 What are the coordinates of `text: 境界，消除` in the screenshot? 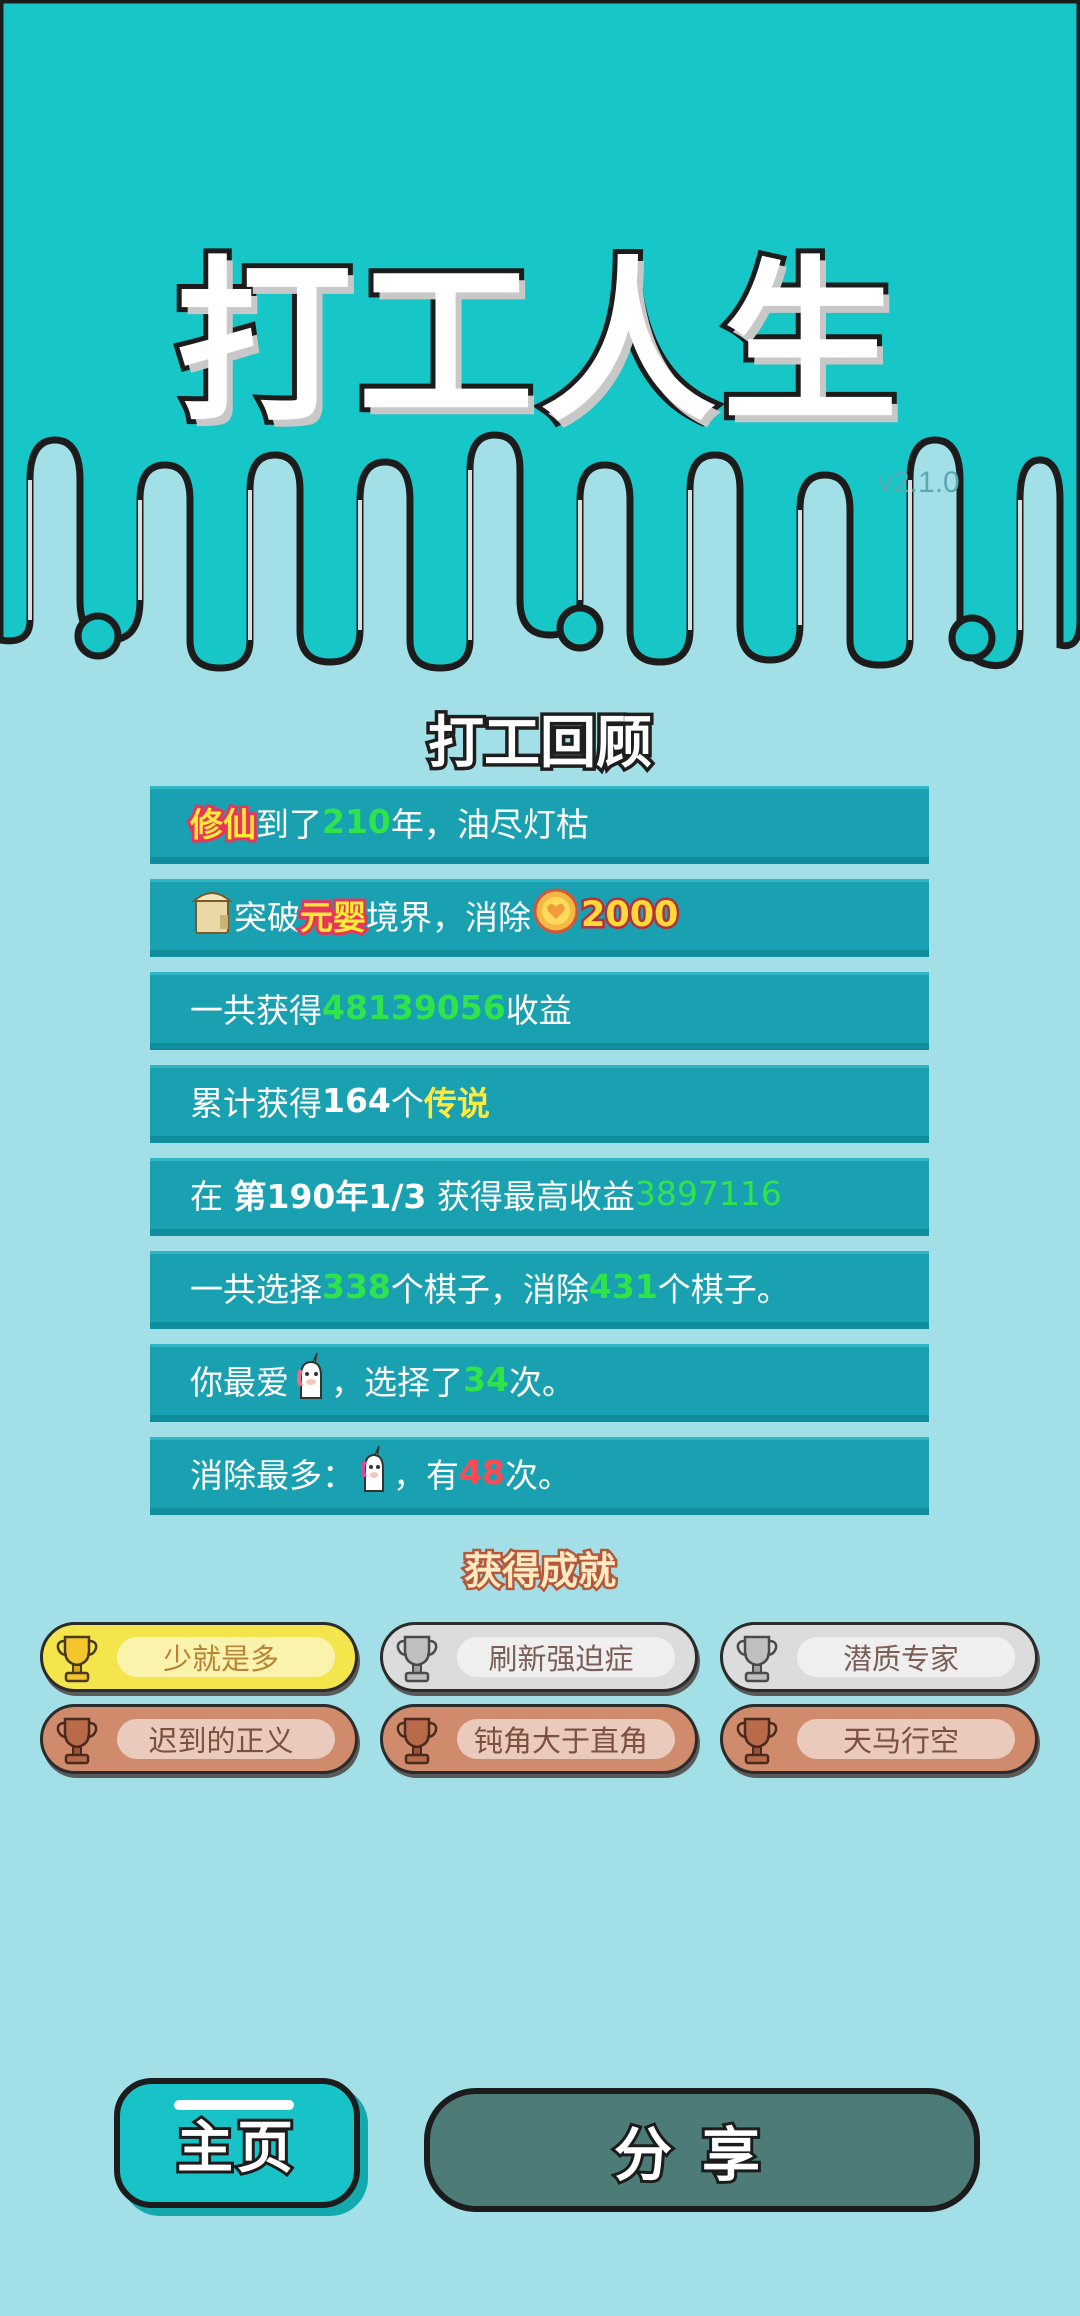 It's located at (448, 917).